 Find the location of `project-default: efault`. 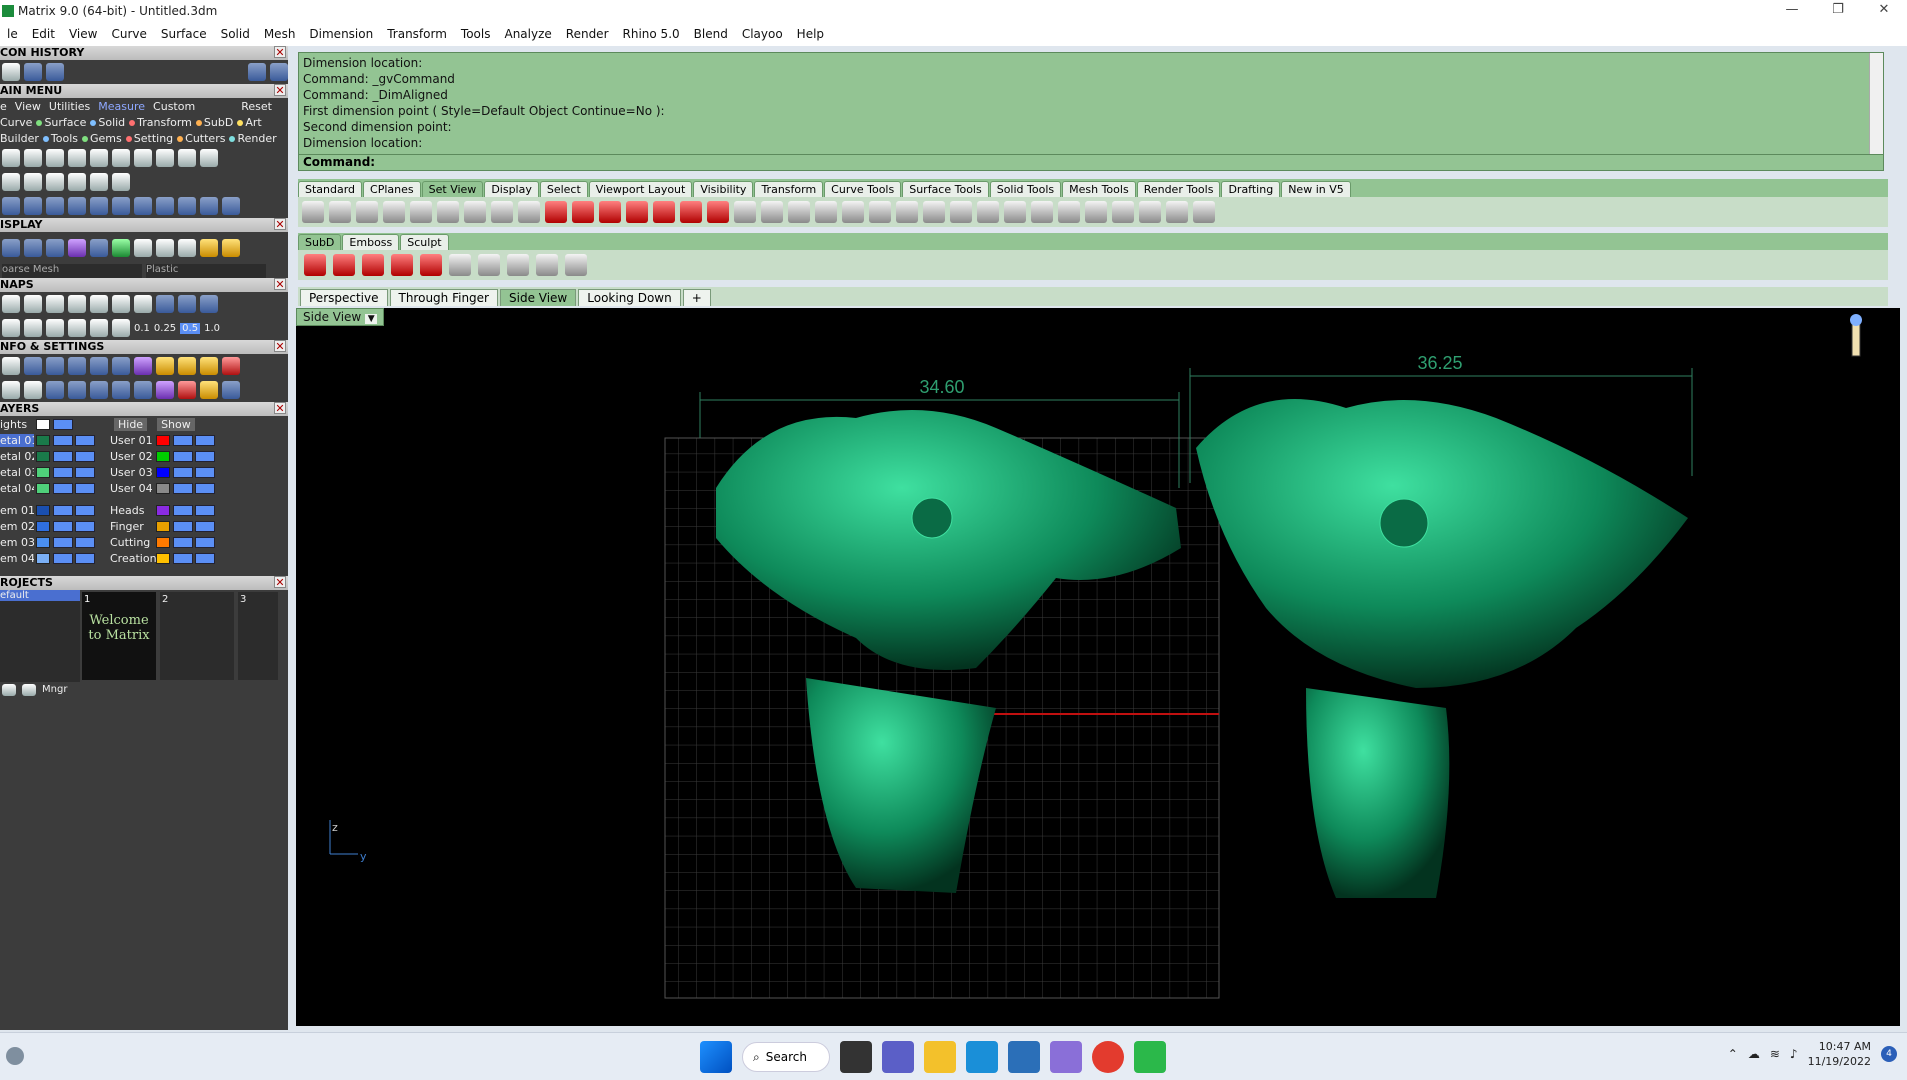

project-default: efault is located at coordinates (40, 595).